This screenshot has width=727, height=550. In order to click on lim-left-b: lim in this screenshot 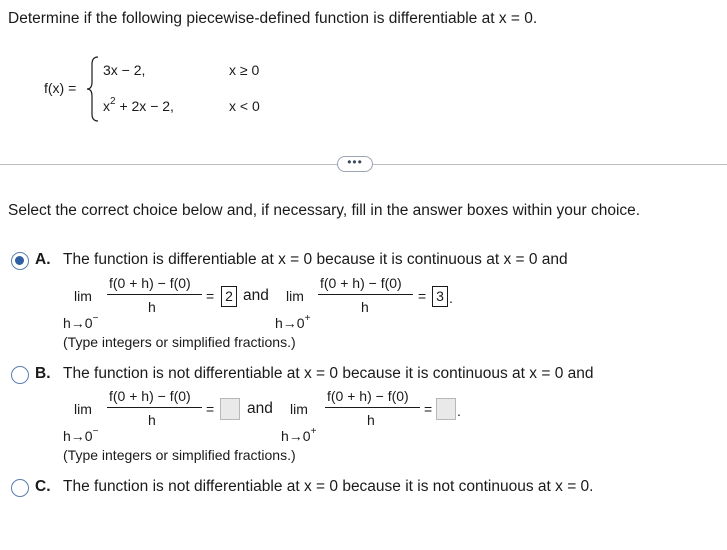, I will do `click(83, 409)`.